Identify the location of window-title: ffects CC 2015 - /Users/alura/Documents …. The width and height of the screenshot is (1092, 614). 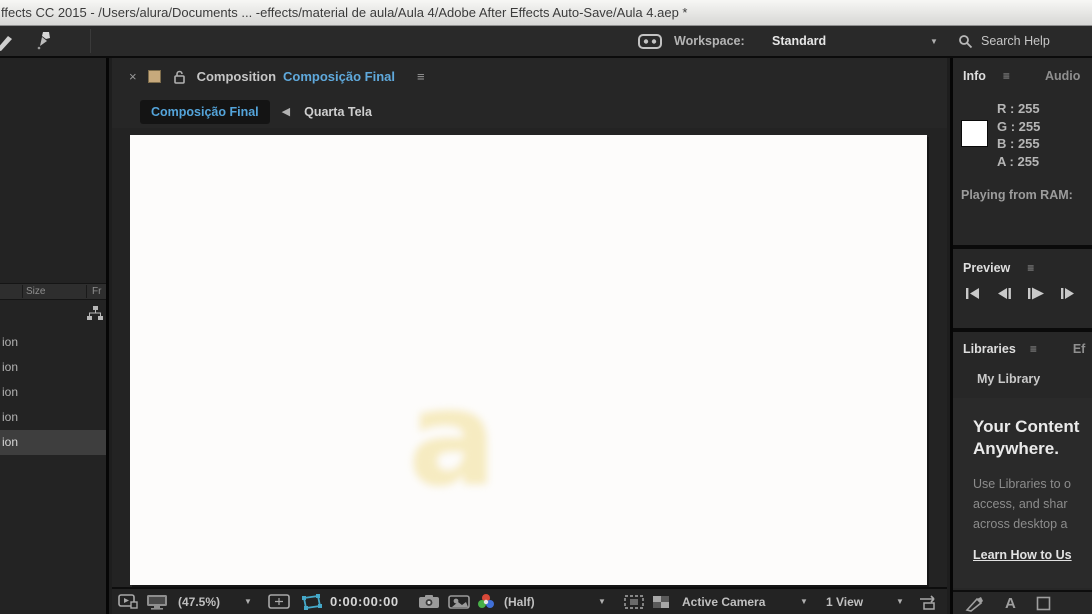
(344, 12).